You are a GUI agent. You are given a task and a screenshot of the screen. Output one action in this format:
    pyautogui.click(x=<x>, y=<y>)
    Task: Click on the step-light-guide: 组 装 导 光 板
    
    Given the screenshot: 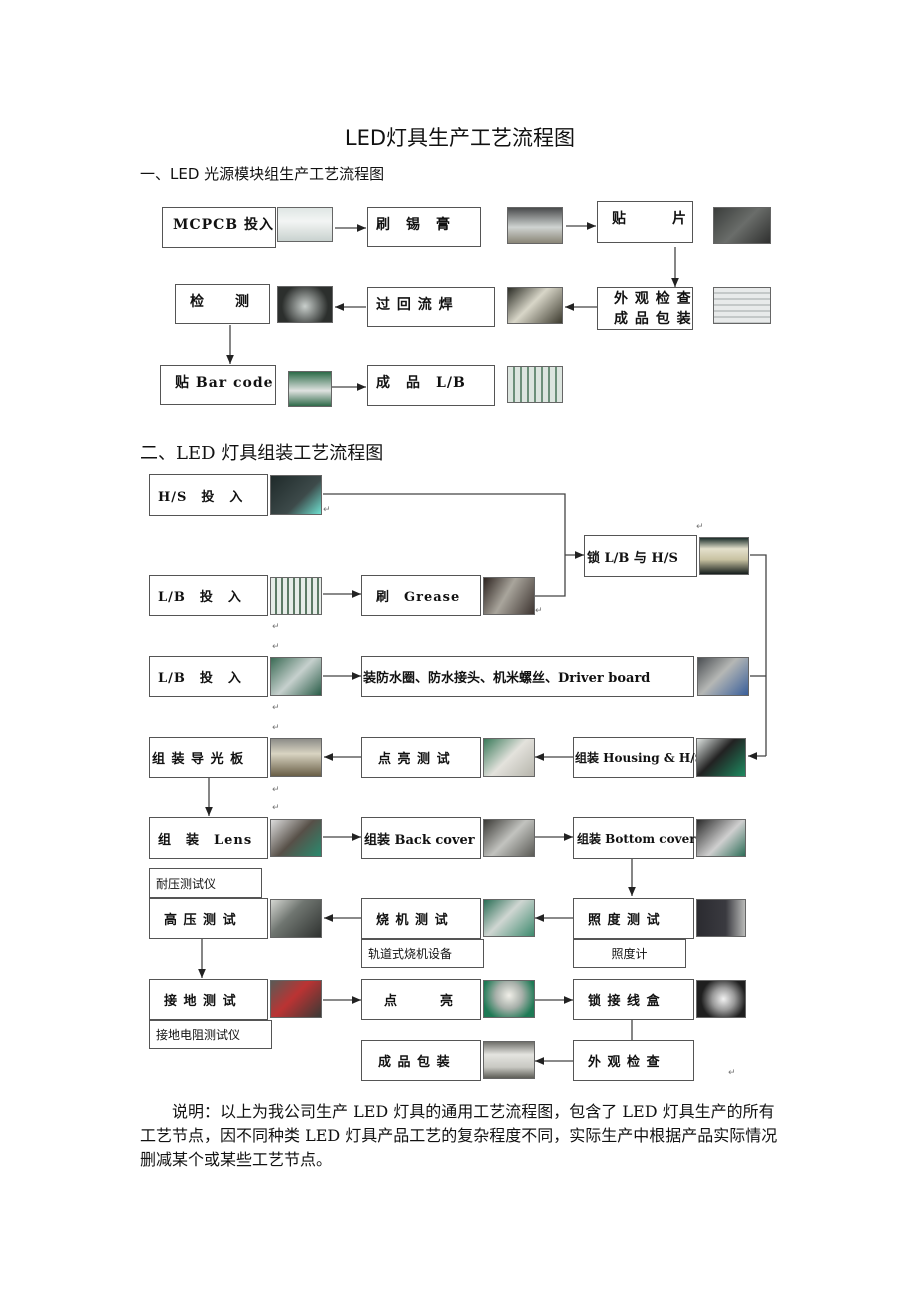 What is the action you would take?
    pyautogui.click(x=208, y=757)
    